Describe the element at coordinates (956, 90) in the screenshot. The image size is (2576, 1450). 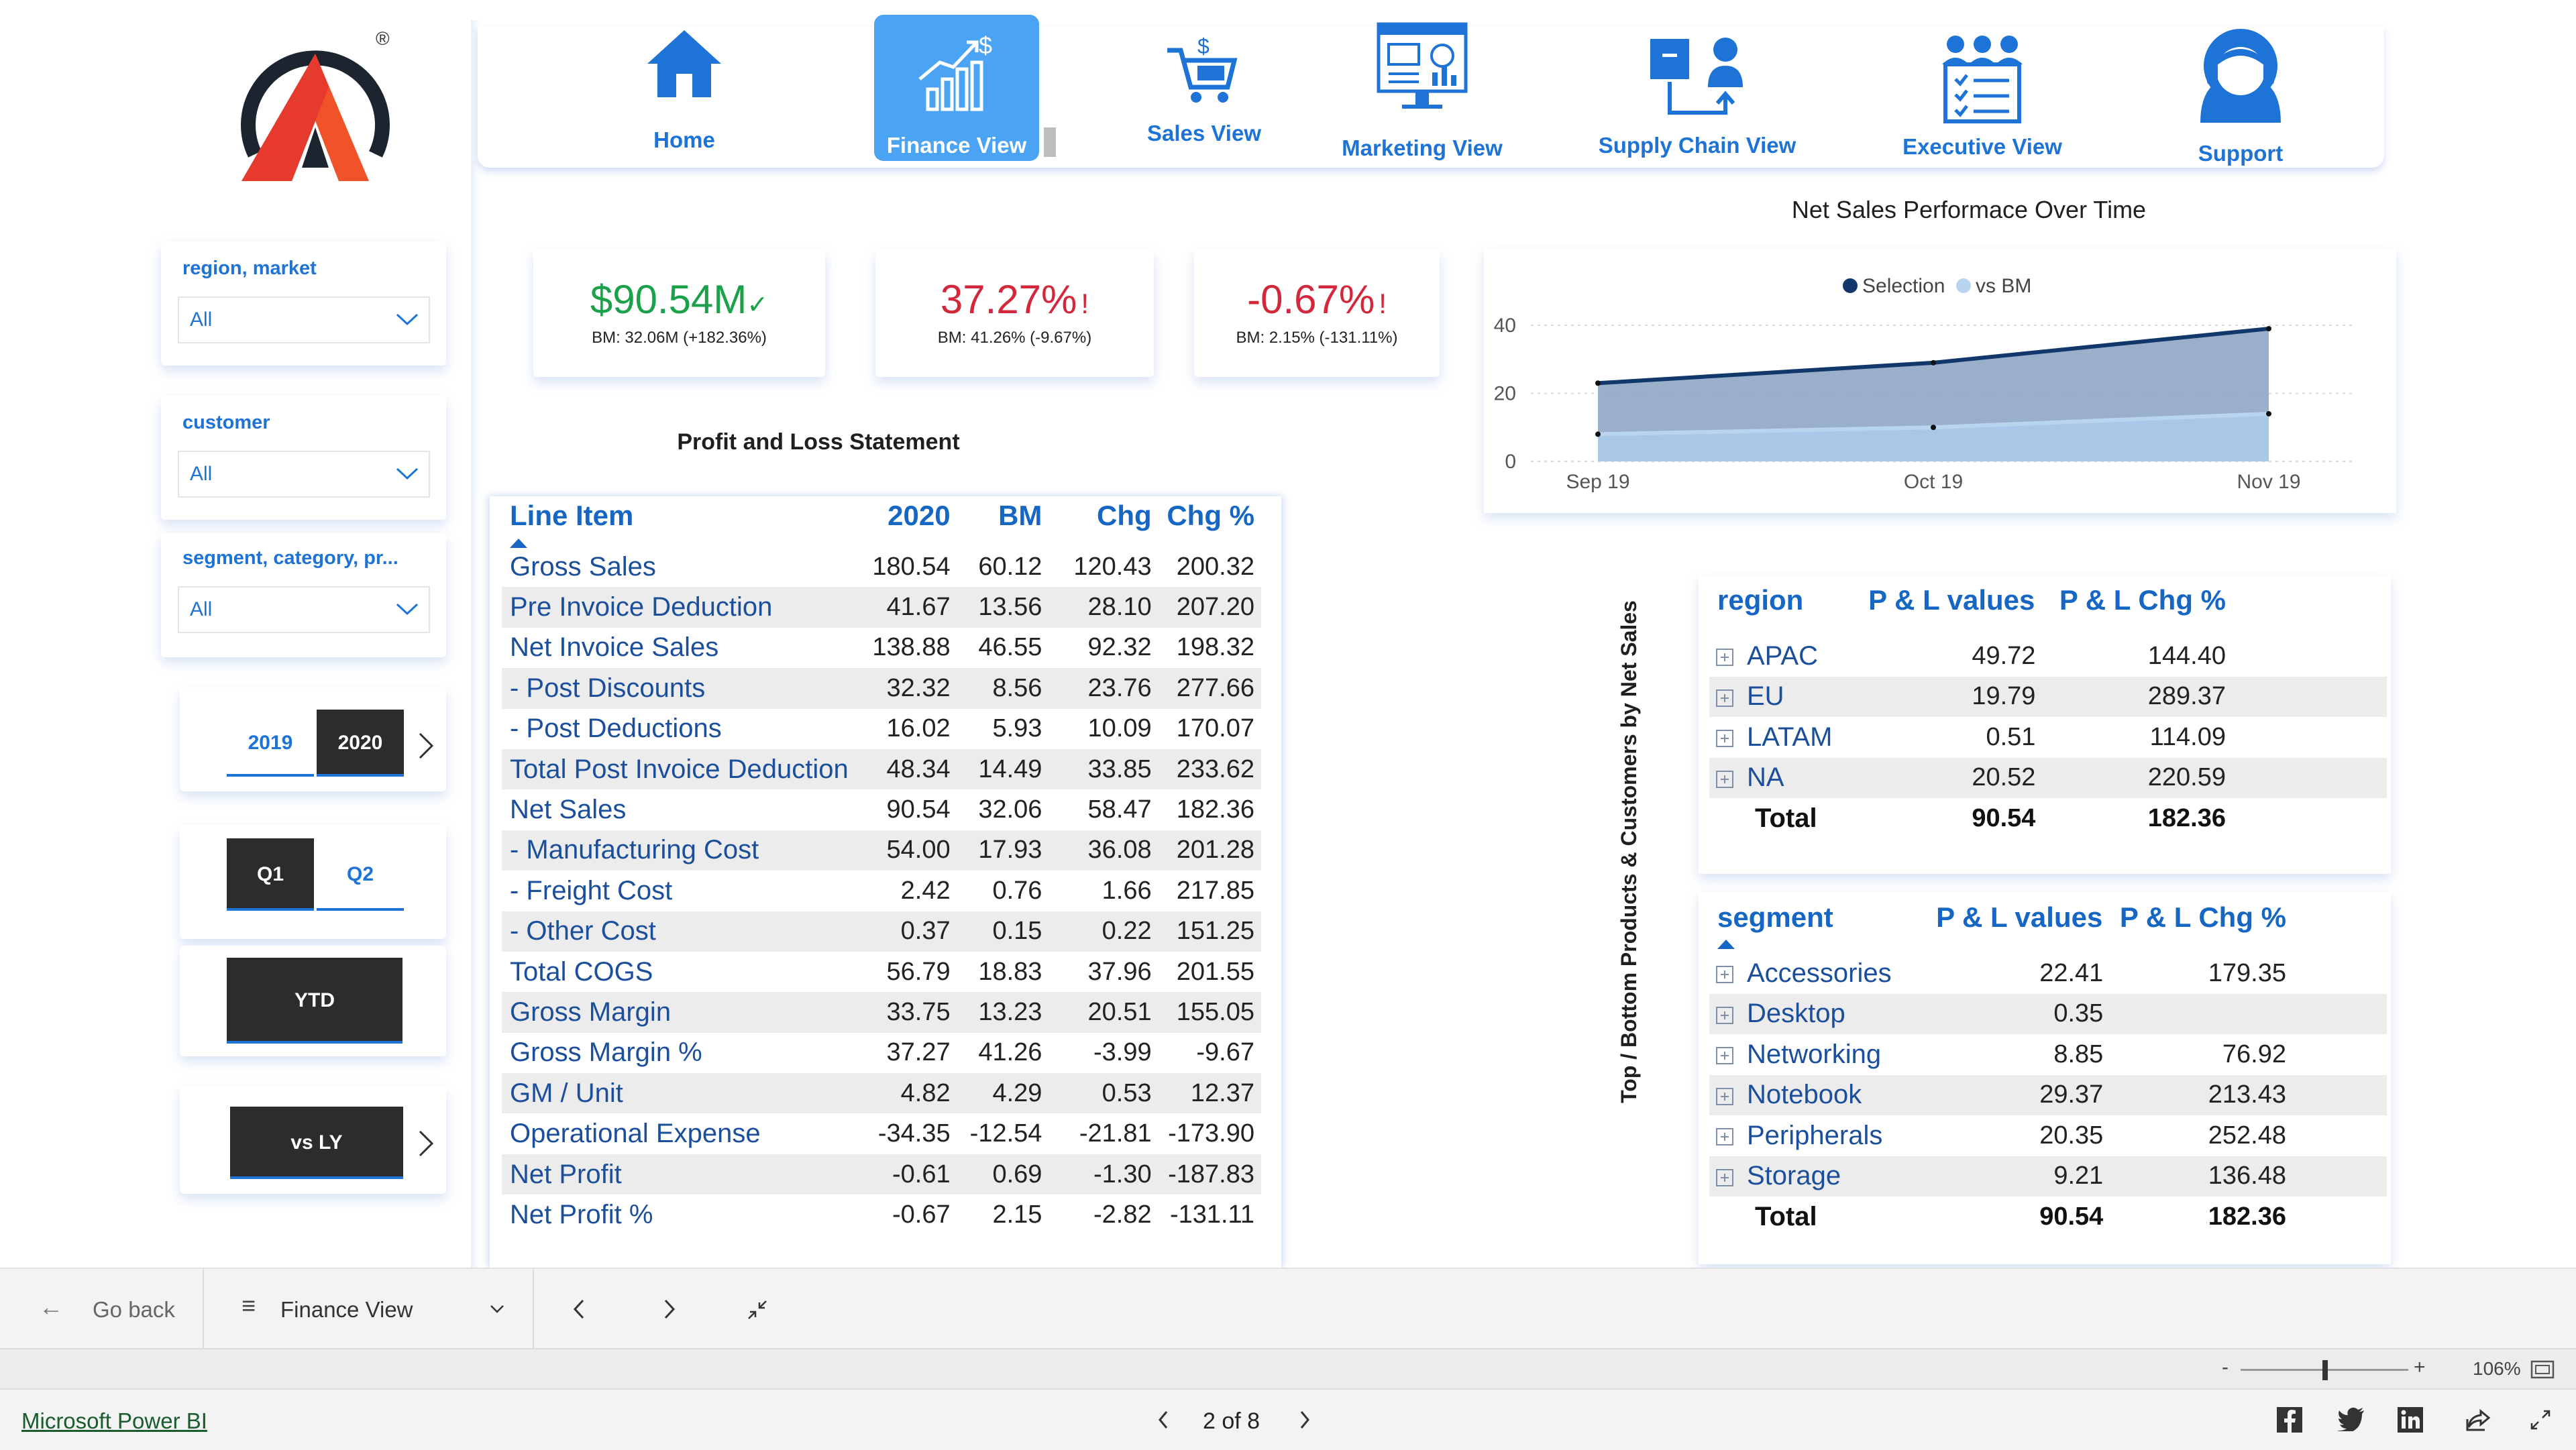
I see `nav-finance: $ Finance View` at that location.